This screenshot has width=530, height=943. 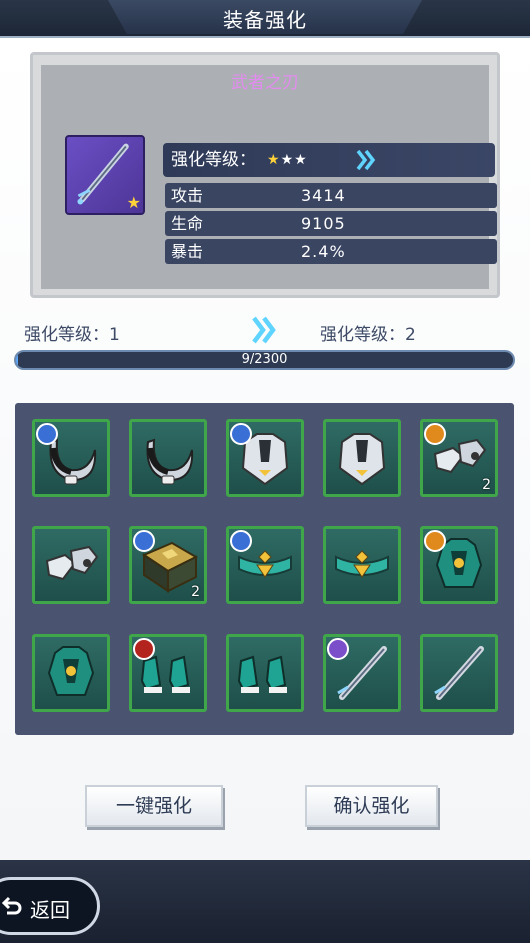 I want to click on jade-armor-icon, so click(x=71, y=671).